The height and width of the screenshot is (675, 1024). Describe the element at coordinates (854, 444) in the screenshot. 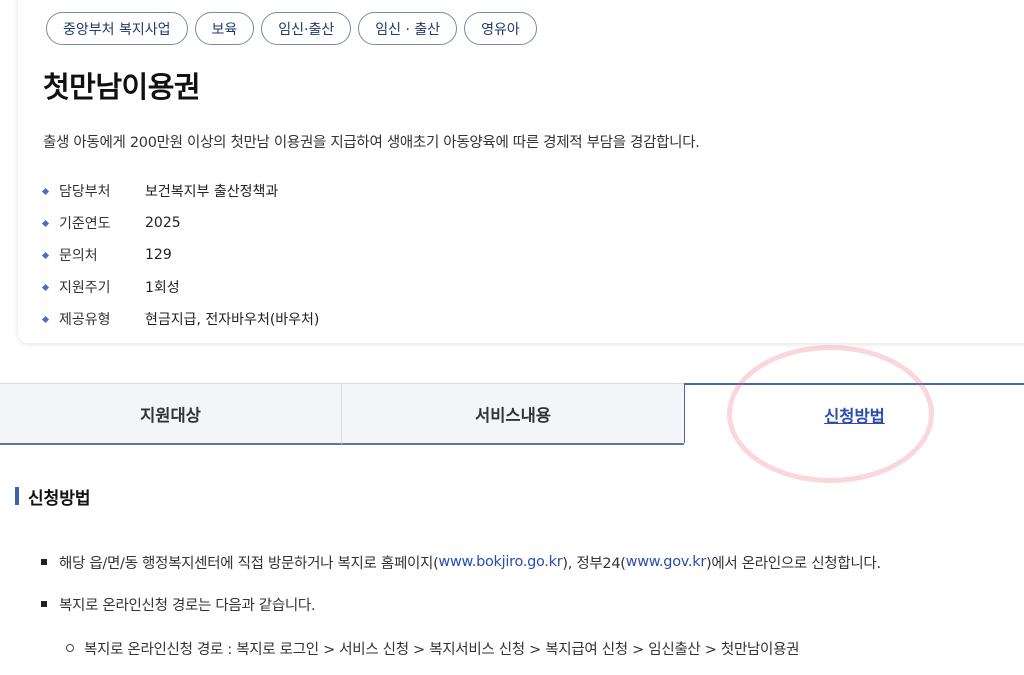

I see `active-tab-indicator` at that location.